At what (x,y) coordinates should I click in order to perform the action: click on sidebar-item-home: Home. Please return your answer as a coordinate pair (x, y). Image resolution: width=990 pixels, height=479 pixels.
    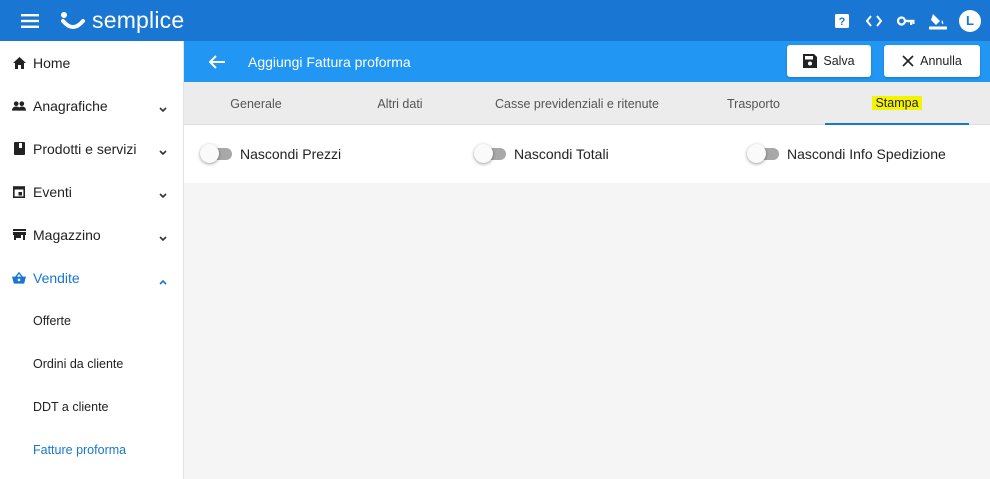
    Looking at the image, I should click on (91, 62).